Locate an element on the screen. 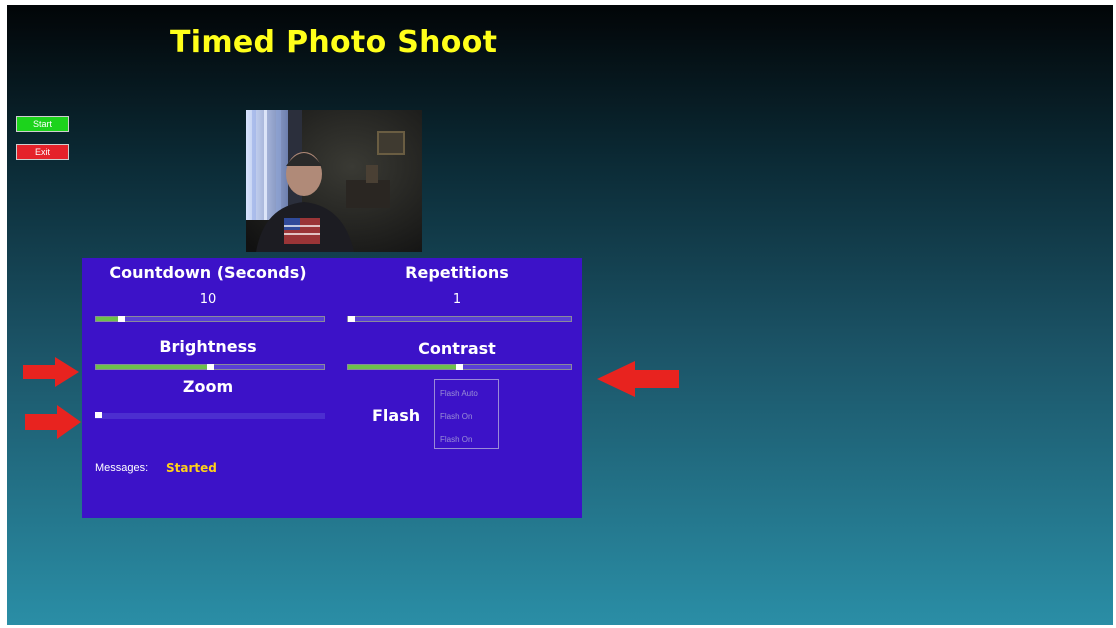 Image resolution: width=1116 pixels, height=628 pixels. brightness-label: Brightness is located at coordinates (208, 346).